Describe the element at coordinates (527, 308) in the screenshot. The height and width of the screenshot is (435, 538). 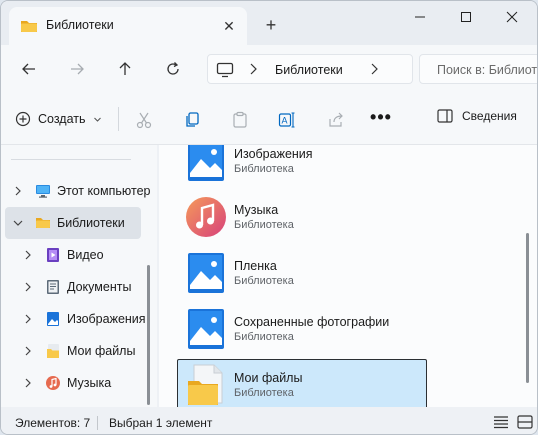
I see `content-scrollbar` at that location.